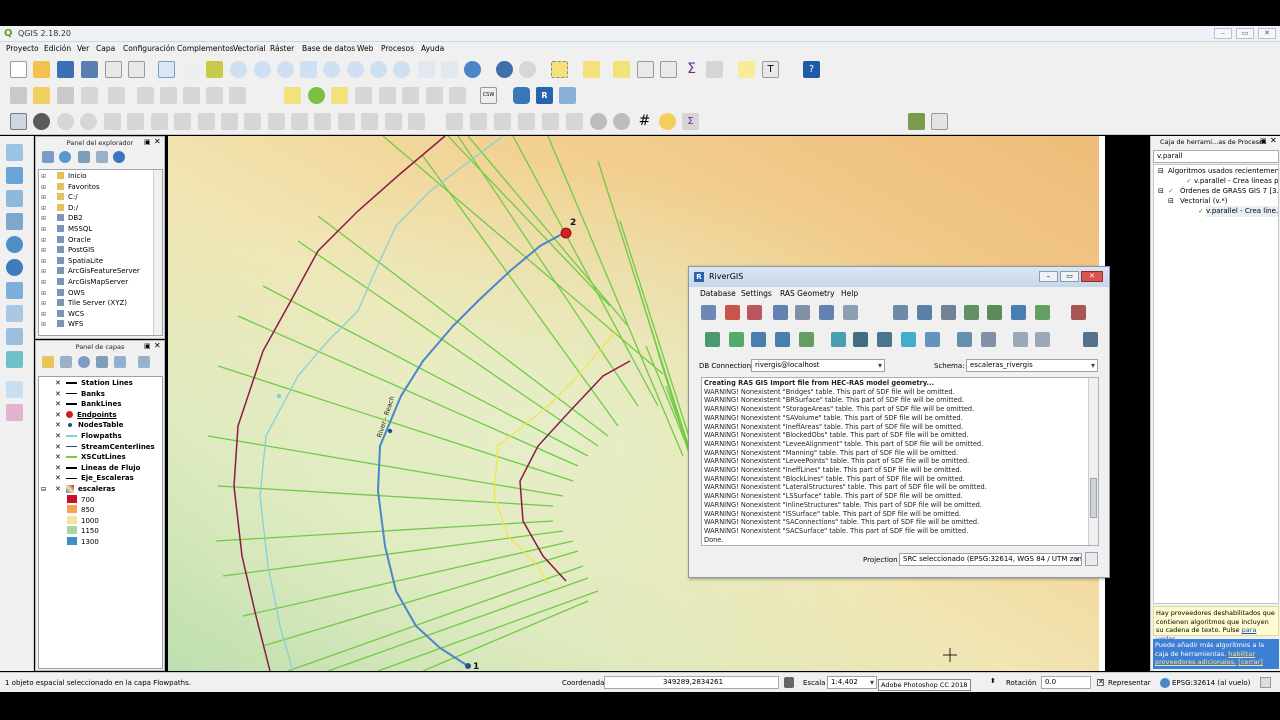  Describe the element at coordinates (331, 69) in the screenshot. I see `zoom-selection-icon` at that location.